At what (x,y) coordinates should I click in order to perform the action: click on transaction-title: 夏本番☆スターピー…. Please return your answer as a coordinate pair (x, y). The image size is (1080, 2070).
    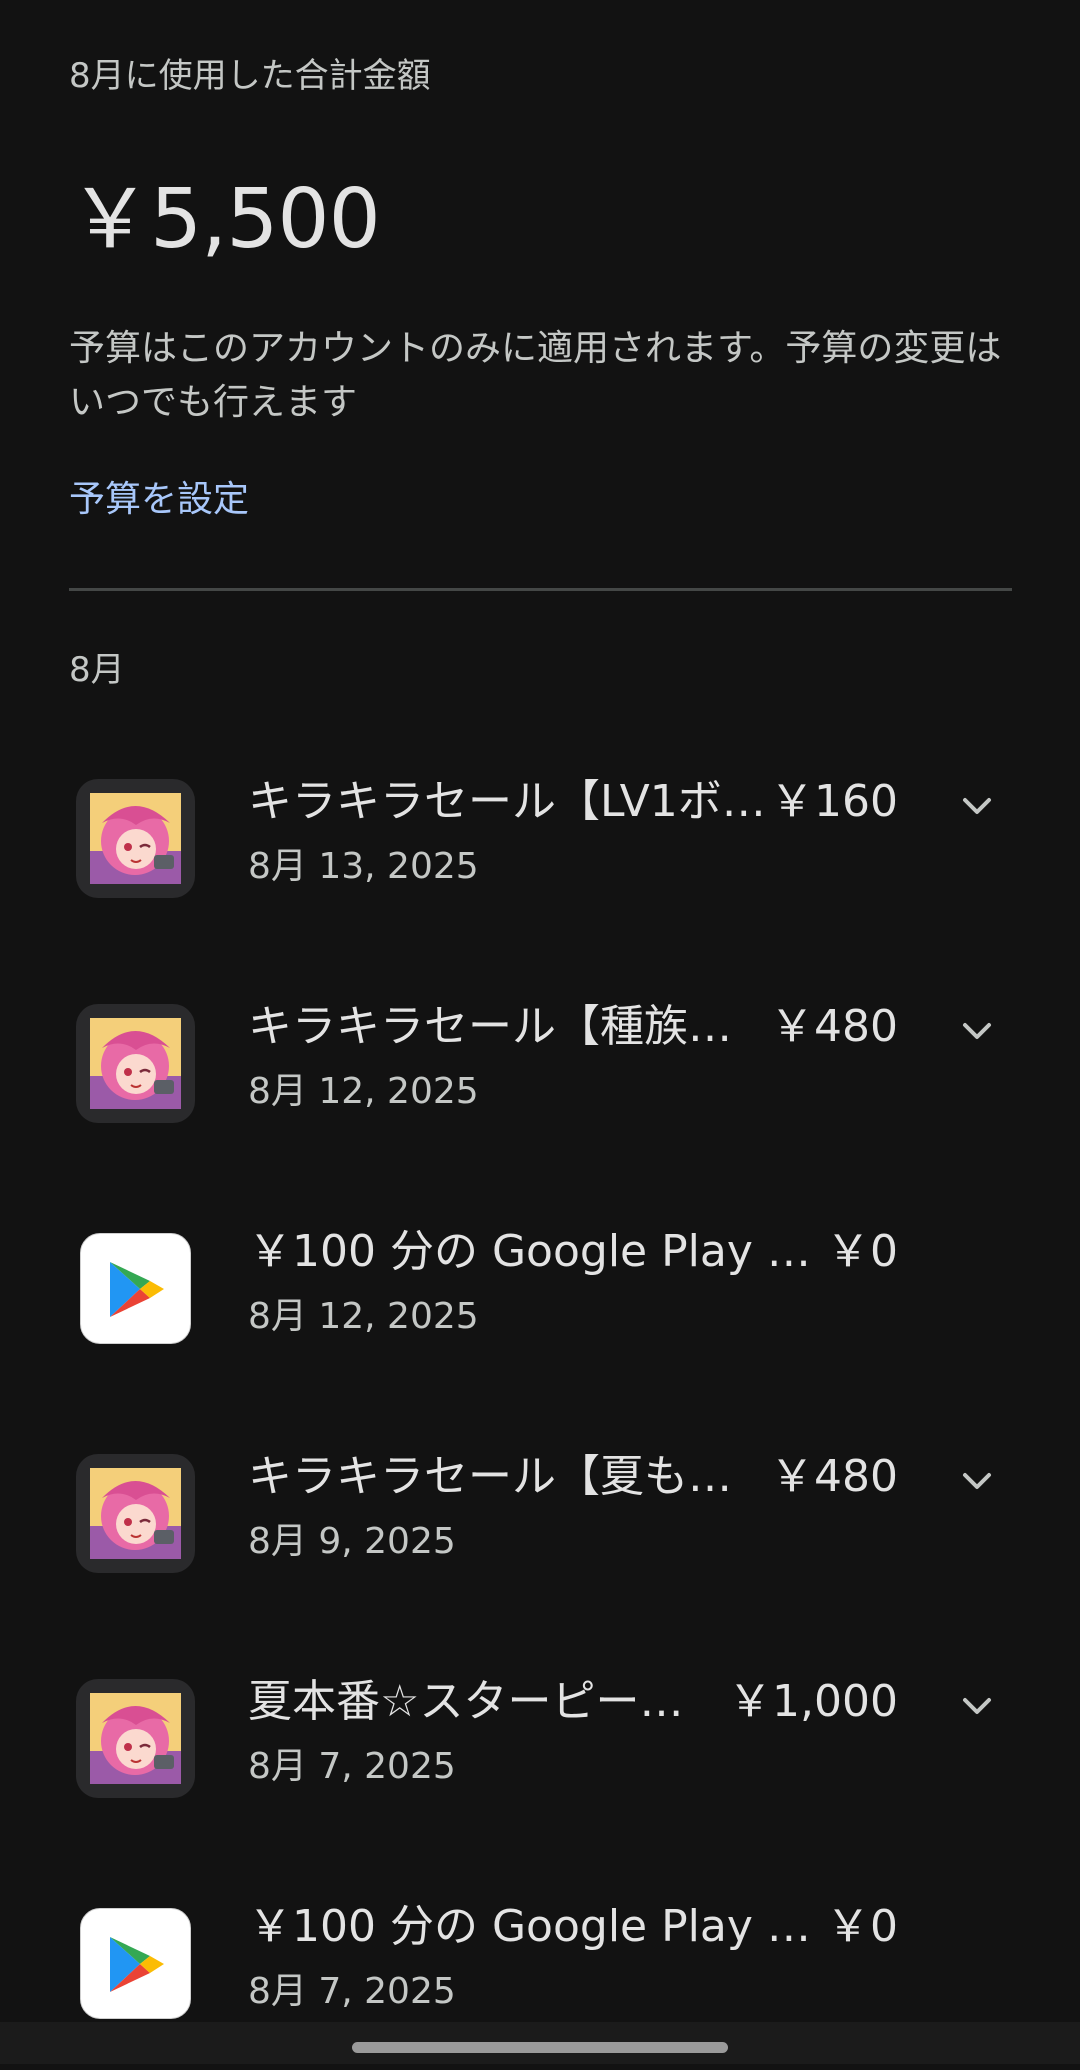
    Looking at the image, I should click on (466, 1701).